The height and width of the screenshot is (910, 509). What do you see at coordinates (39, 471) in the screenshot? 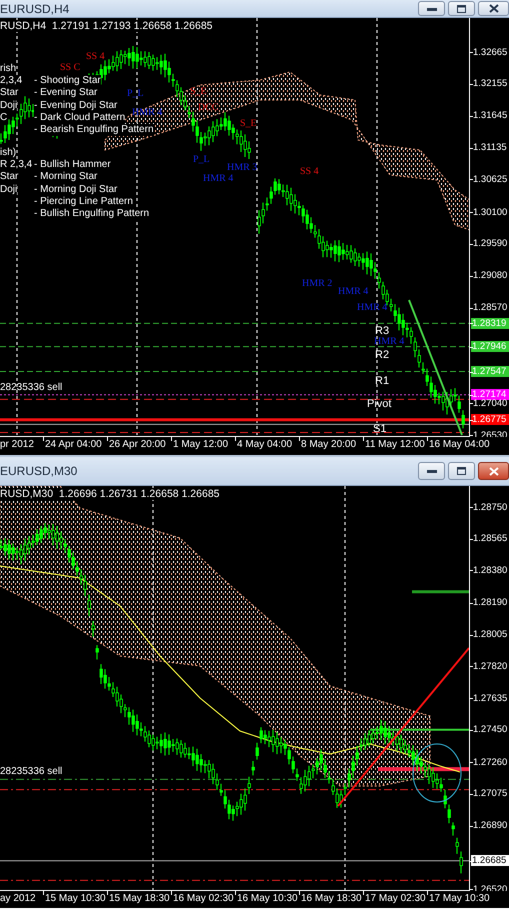
I see `window-title: EURUSD,M30` at bounding box center [39, 471].